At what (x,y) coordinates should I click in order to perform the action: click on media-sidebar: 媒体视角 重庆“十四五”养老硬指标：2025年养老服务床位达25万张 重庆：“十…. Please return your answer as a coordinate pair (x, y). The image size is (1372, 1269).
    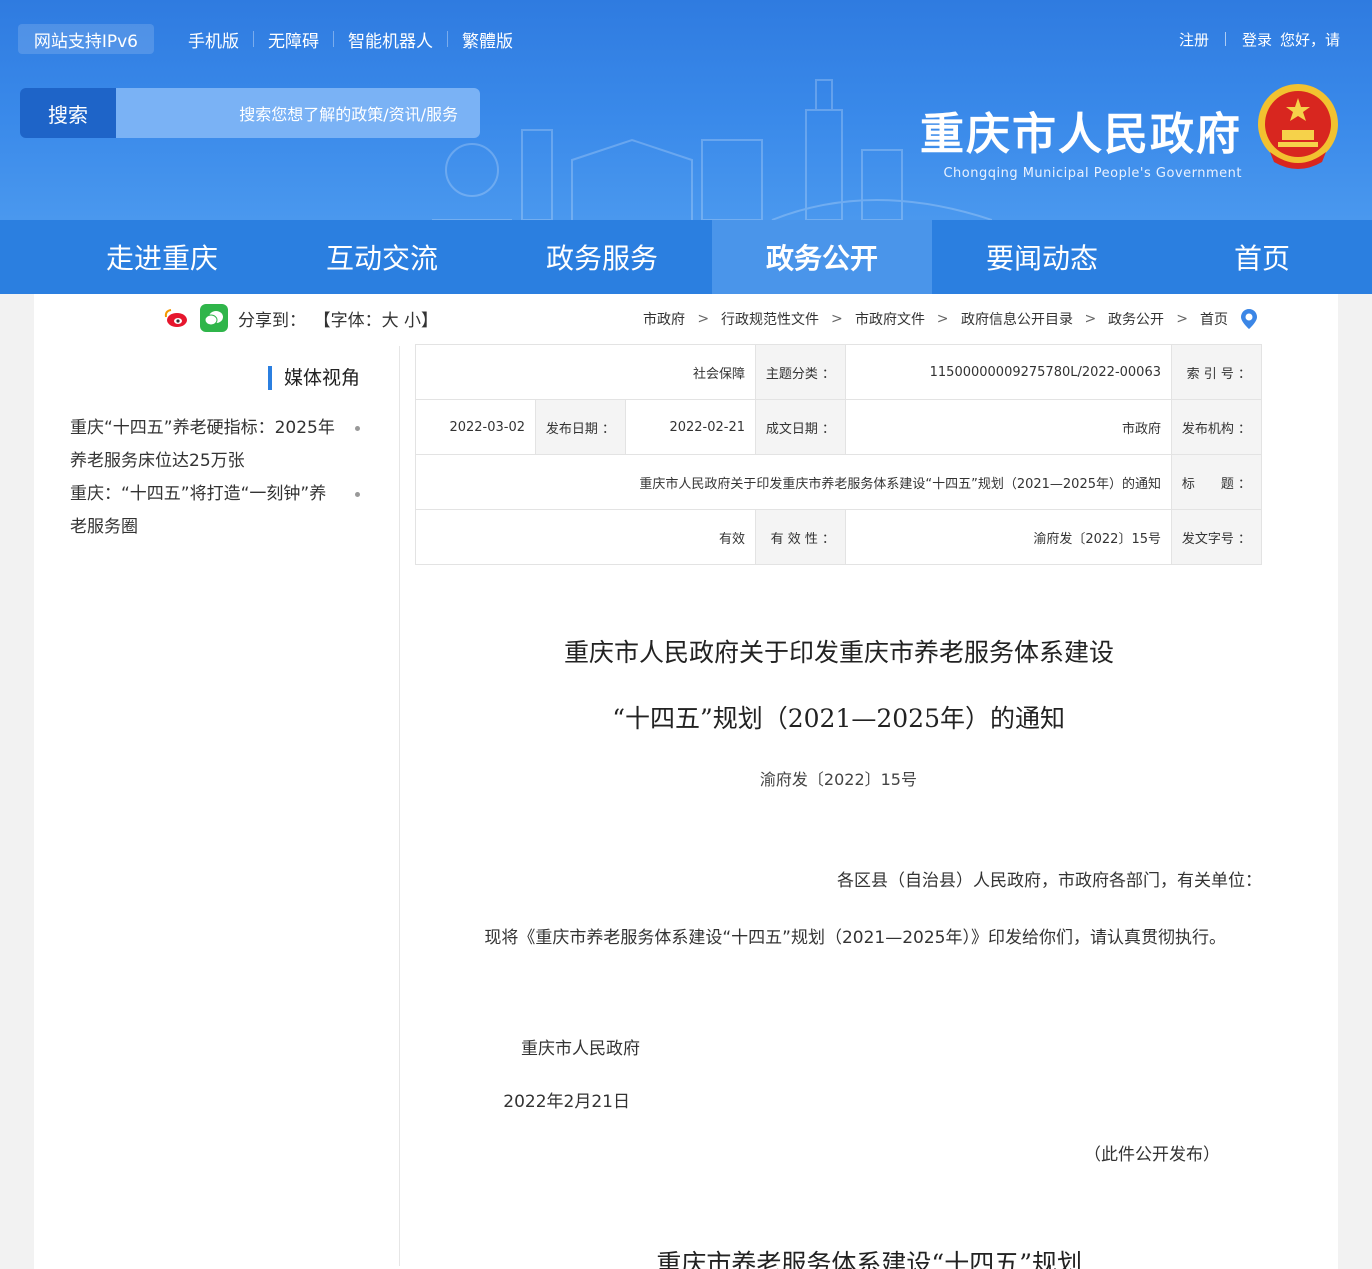
    Looking at the image, I should click on (215, 455).